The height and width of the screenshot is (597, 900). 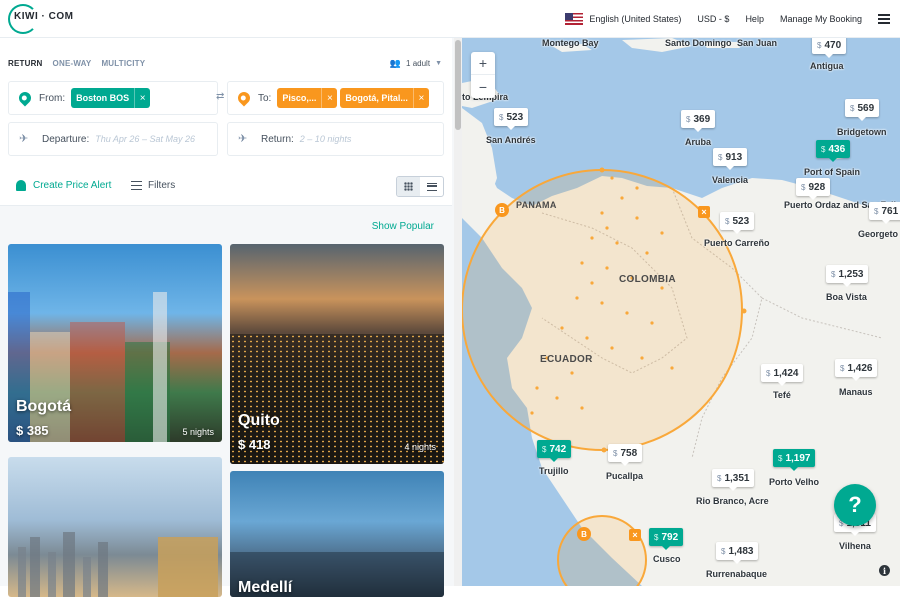 I want to click on from-label: From:, so click(x=52, y=98).